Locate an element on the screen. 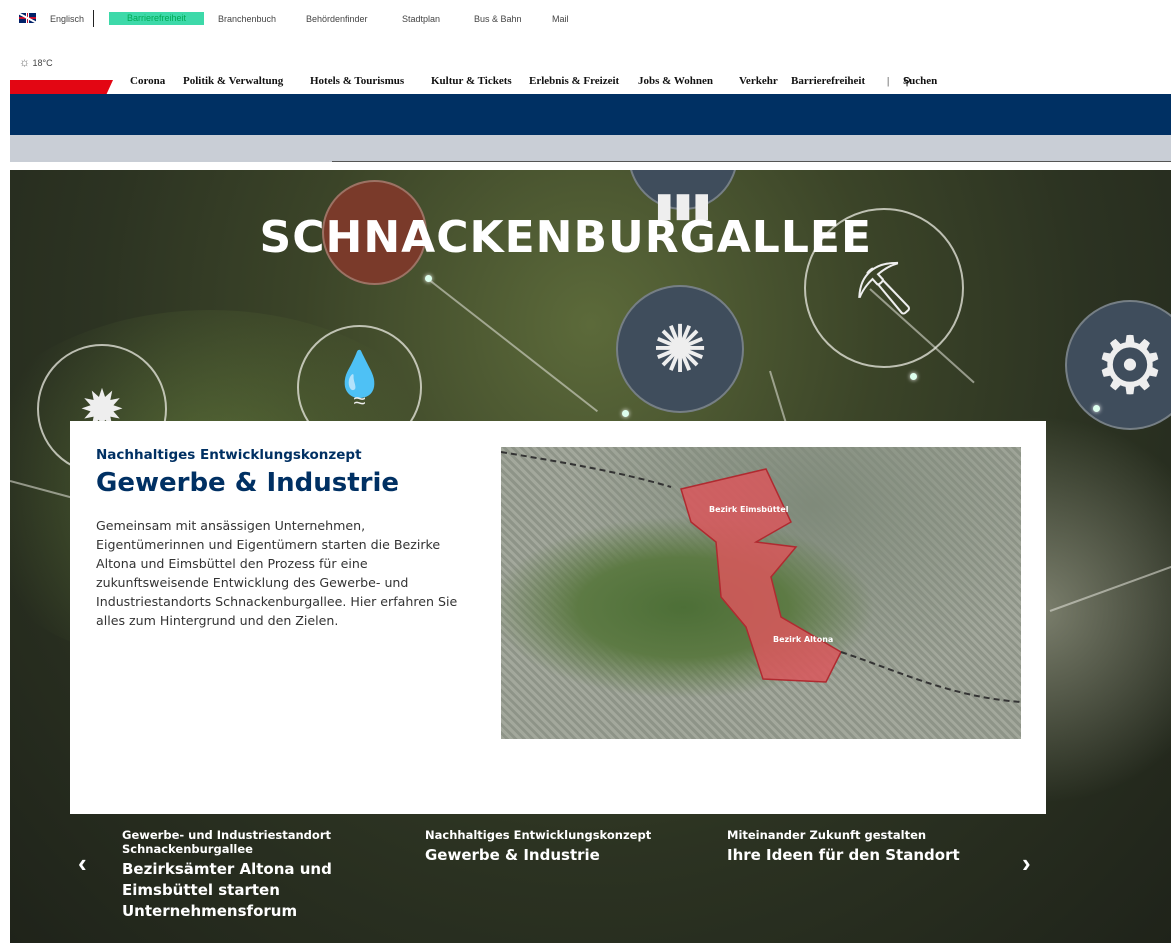 This screenshot has height=943, width=1171. nav-item-barrierefreiheit: Barrierefreiheit is located at coordinates (828, 81).